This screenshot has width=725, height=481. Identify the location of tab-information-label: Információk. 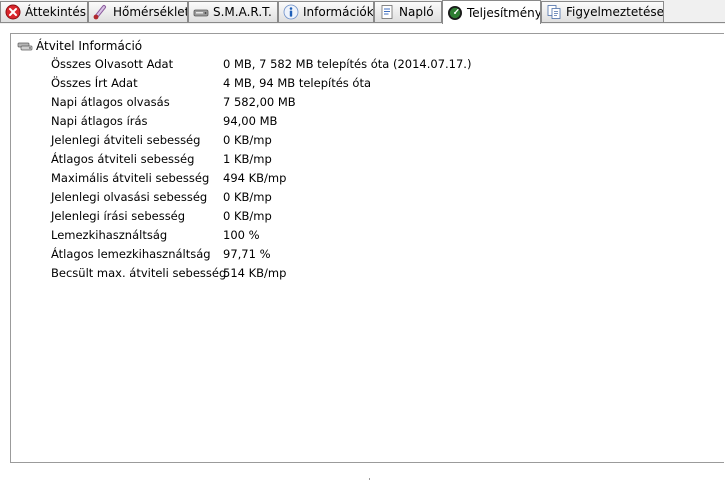
(338, 12).